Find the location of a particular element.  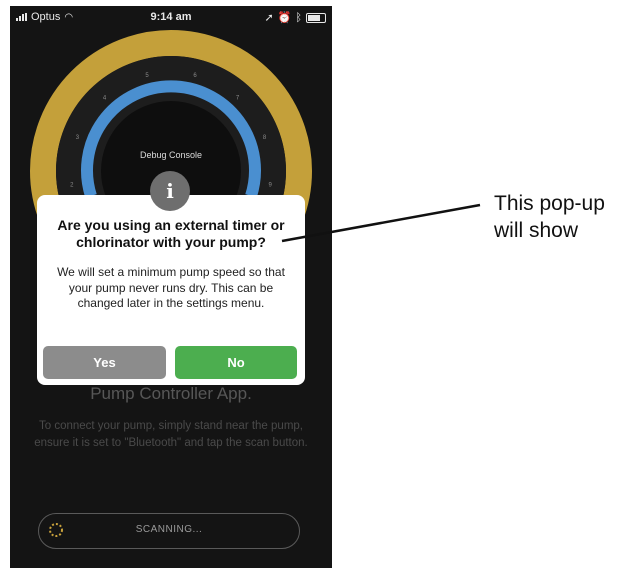

annotation-line-1: This pop-up is located at coordinates (549, 203).